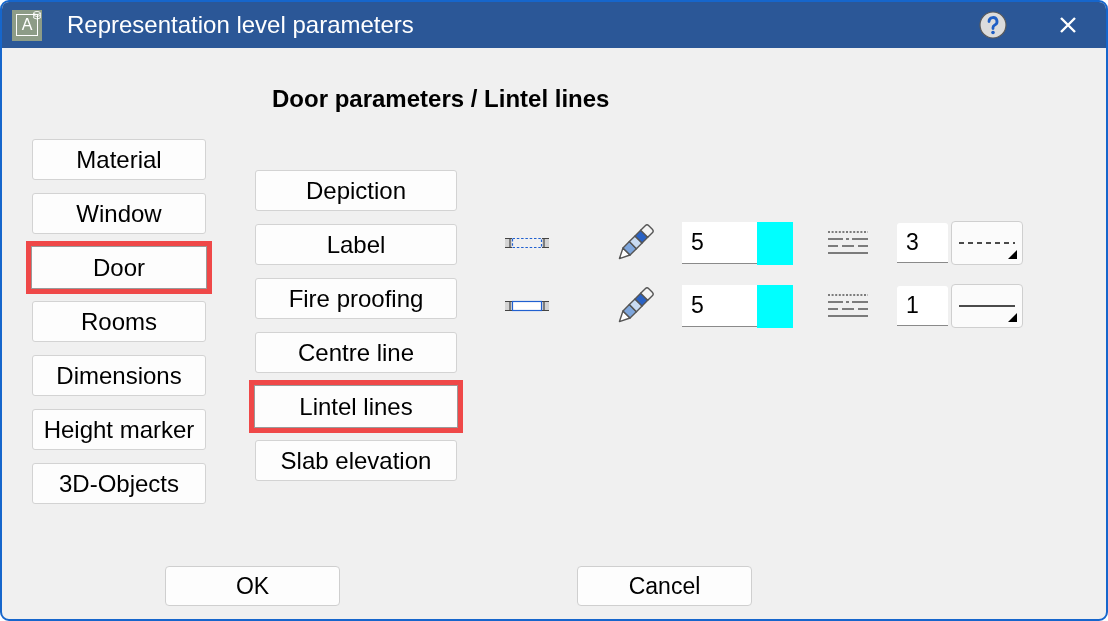 This screenshot has width=1108, height=621. I want to click on category-button: Centre line, so click(356, 352).